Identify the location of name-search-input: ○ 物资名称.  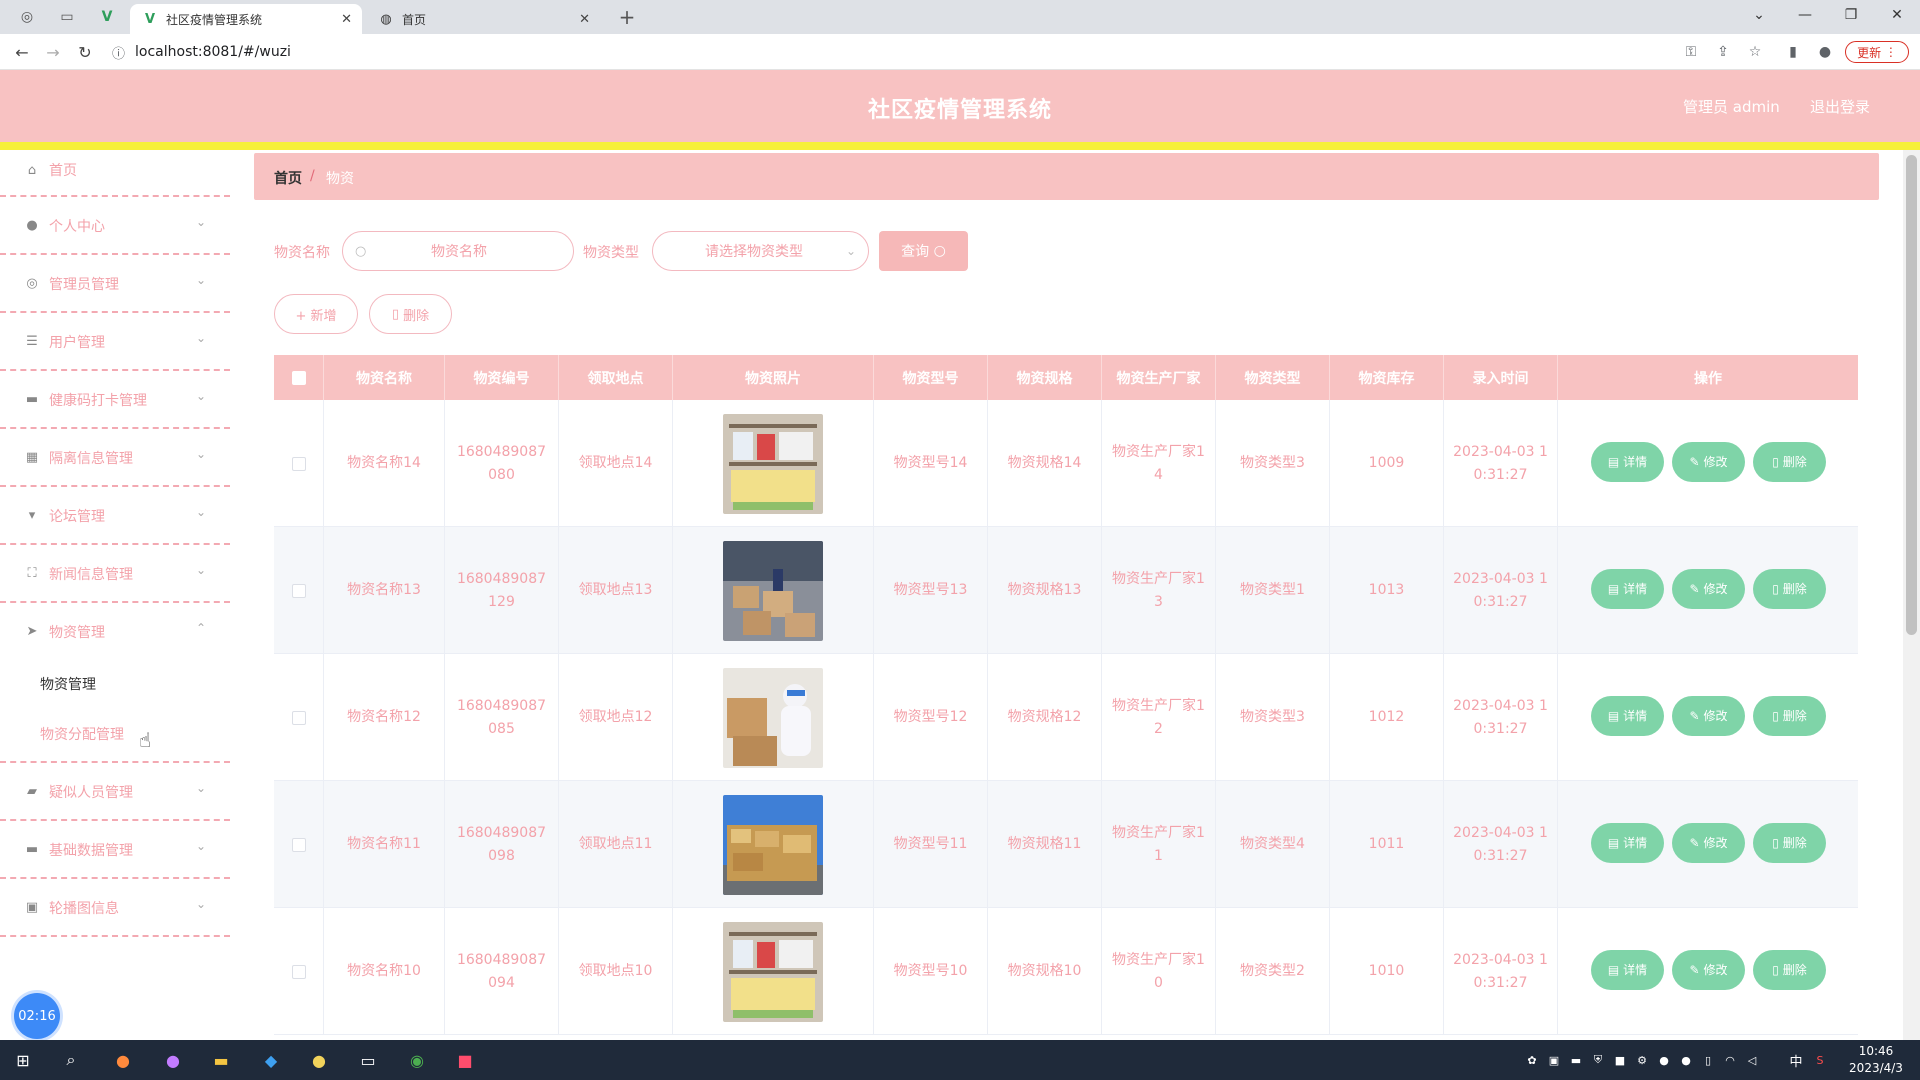
(458, 251).